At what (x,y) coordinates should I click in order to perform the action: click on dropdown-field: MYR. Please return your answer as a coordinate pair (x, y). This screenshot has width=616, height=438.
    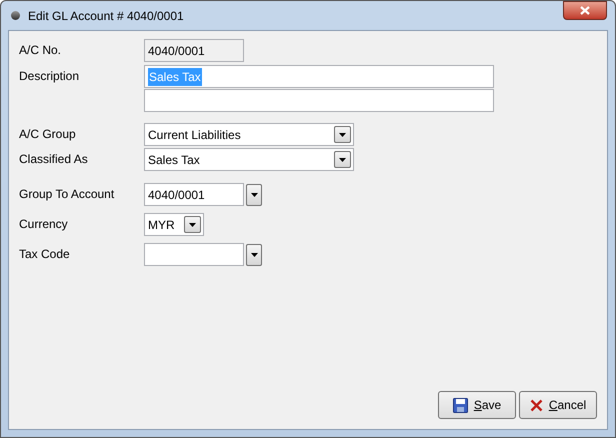
    Looking at the image, I should click on (174, 224).